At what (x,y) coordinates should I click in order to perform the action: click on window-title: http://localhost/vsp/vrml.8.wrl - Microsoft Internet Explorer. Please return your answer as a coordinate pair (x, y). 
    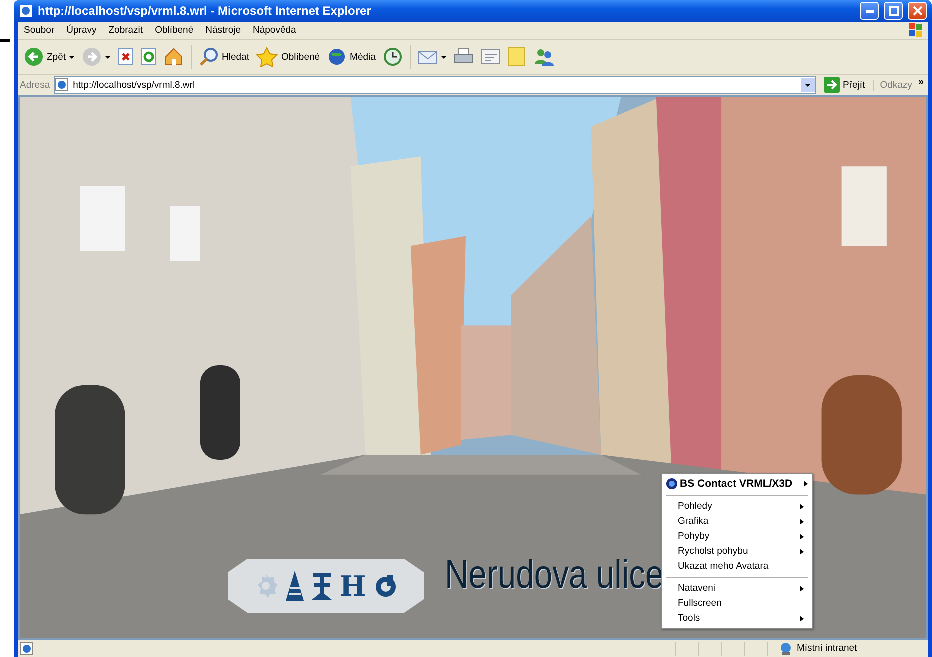
    Looking at the image, I should click on (205, 11).